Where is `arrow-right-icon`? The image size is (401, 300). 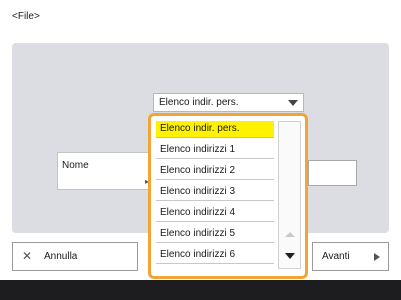 arrow-right-icon is located at coordinates (377, 257).